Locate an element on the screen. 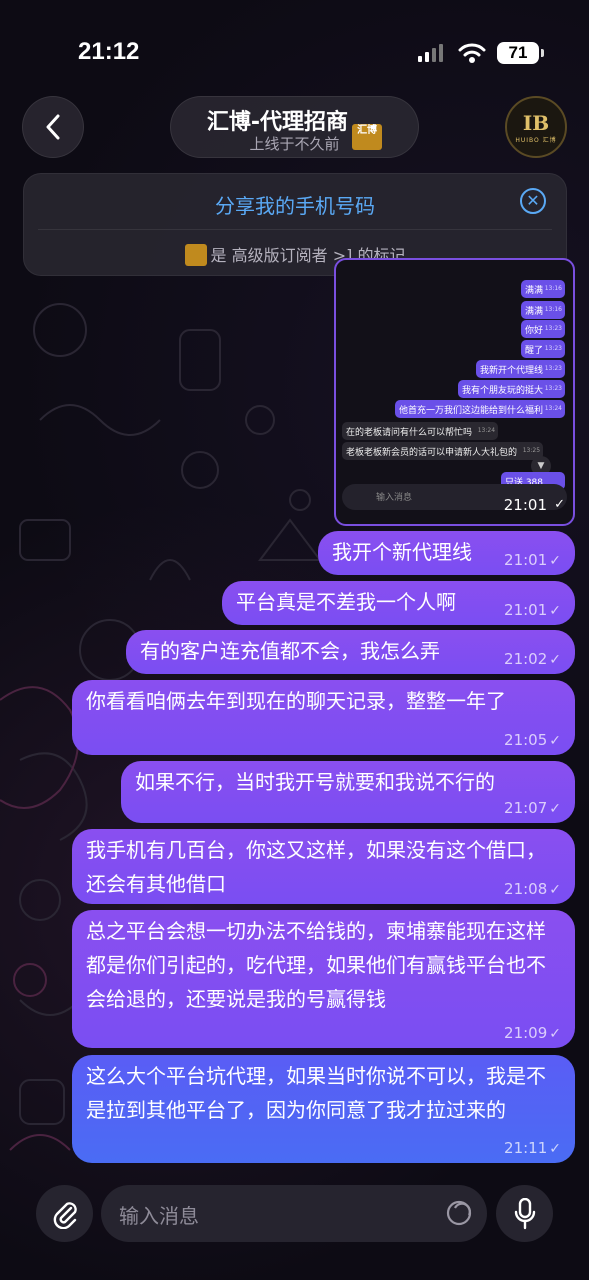 This screenshot has height=1280, width=589. close-icon: ✕ is located at coordinates (533, 201).